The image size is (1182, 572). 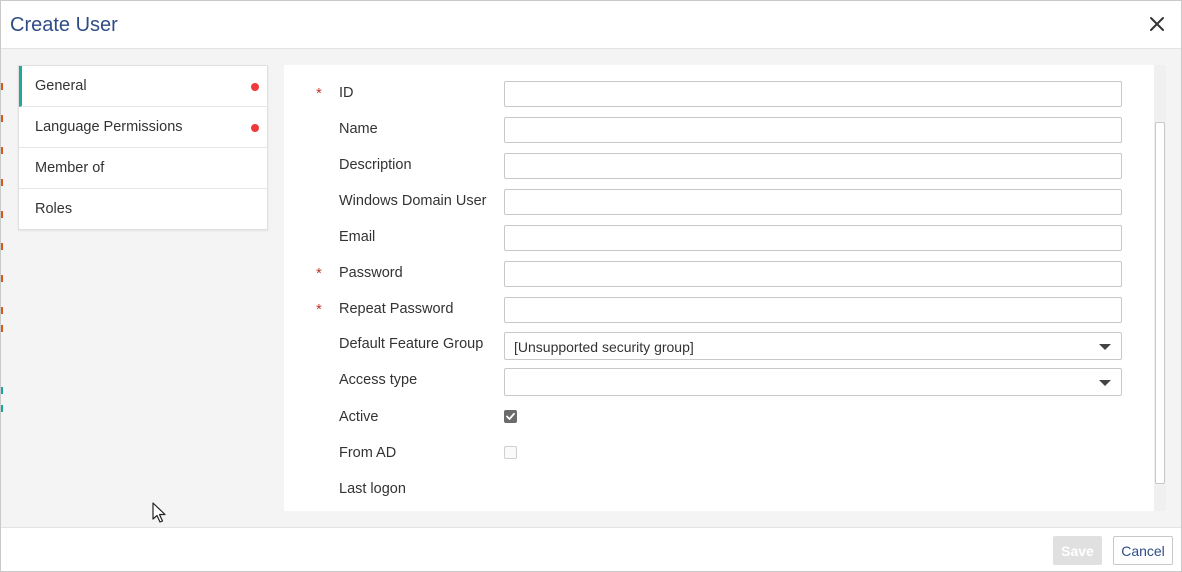 What do you see at coordinates (510, 452) in the screenshot?
I see `from-ad-checkbox` at bounding box center [510, 452].